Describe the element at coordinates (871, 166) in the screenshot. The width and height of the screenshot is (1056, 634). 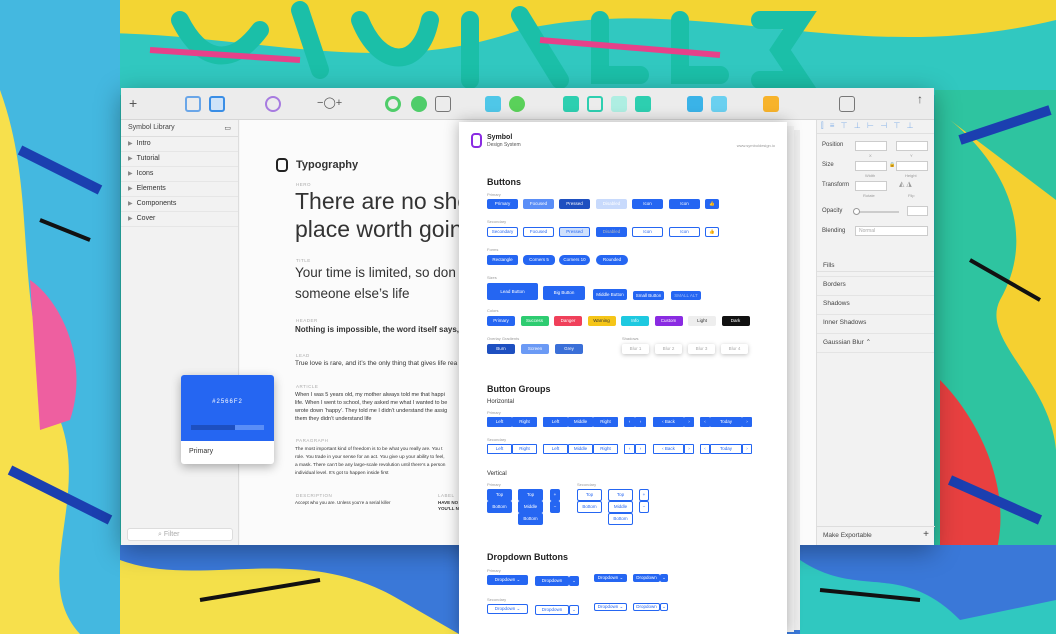
I see `width-field` at that location.